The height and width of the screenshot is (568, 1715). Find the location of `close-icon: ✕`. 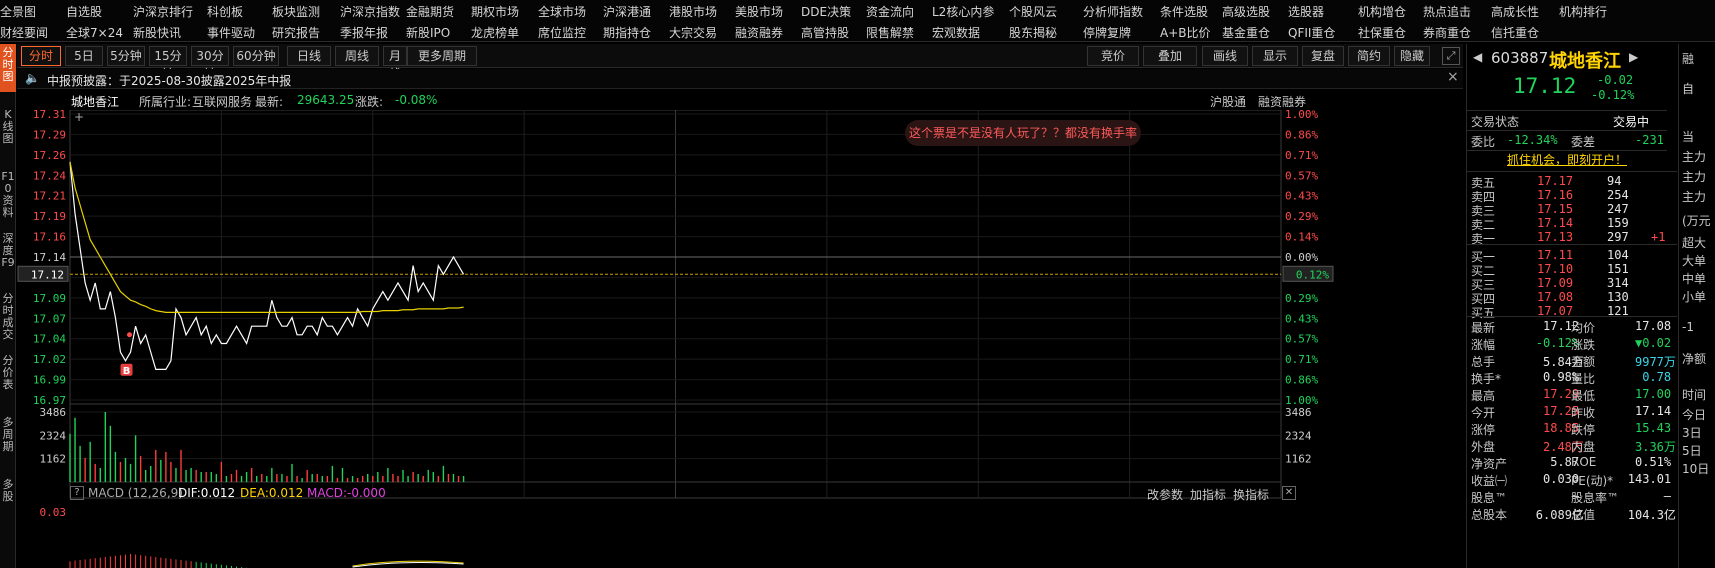

close-icon: ✕ is located at coordinates (1289, 493).